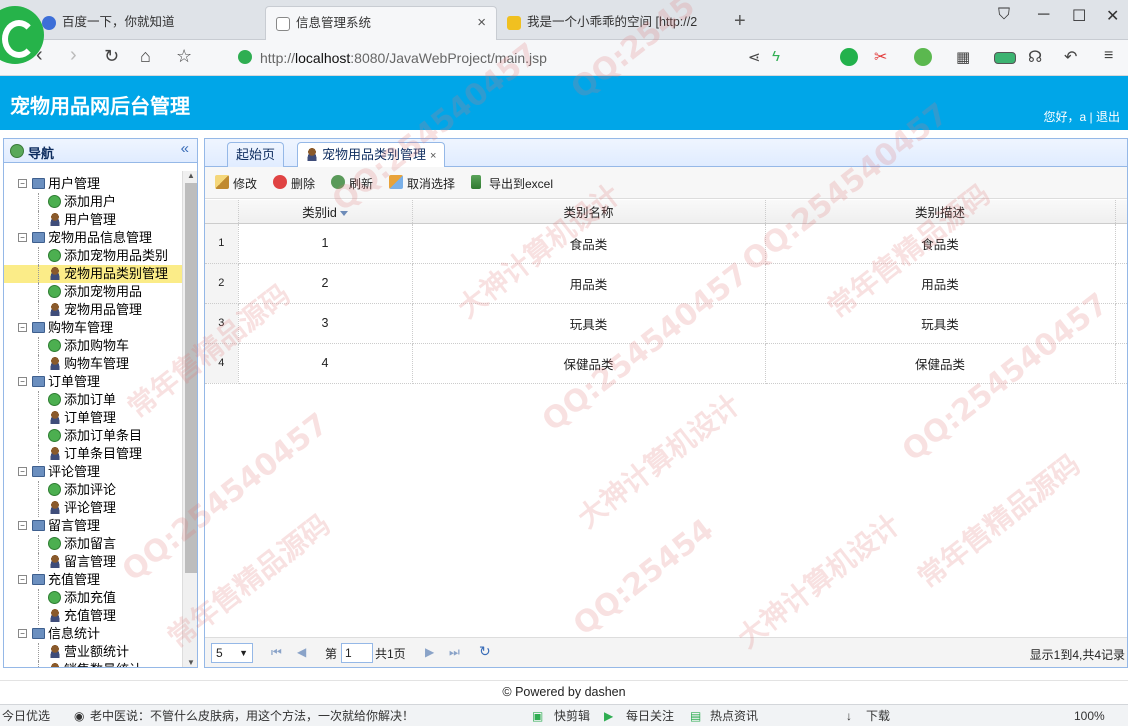  Describe the element at coordinates (371, 155) in the screenshot. I see `tab-category-management: 宠物用品类别管理 ×` at that location.